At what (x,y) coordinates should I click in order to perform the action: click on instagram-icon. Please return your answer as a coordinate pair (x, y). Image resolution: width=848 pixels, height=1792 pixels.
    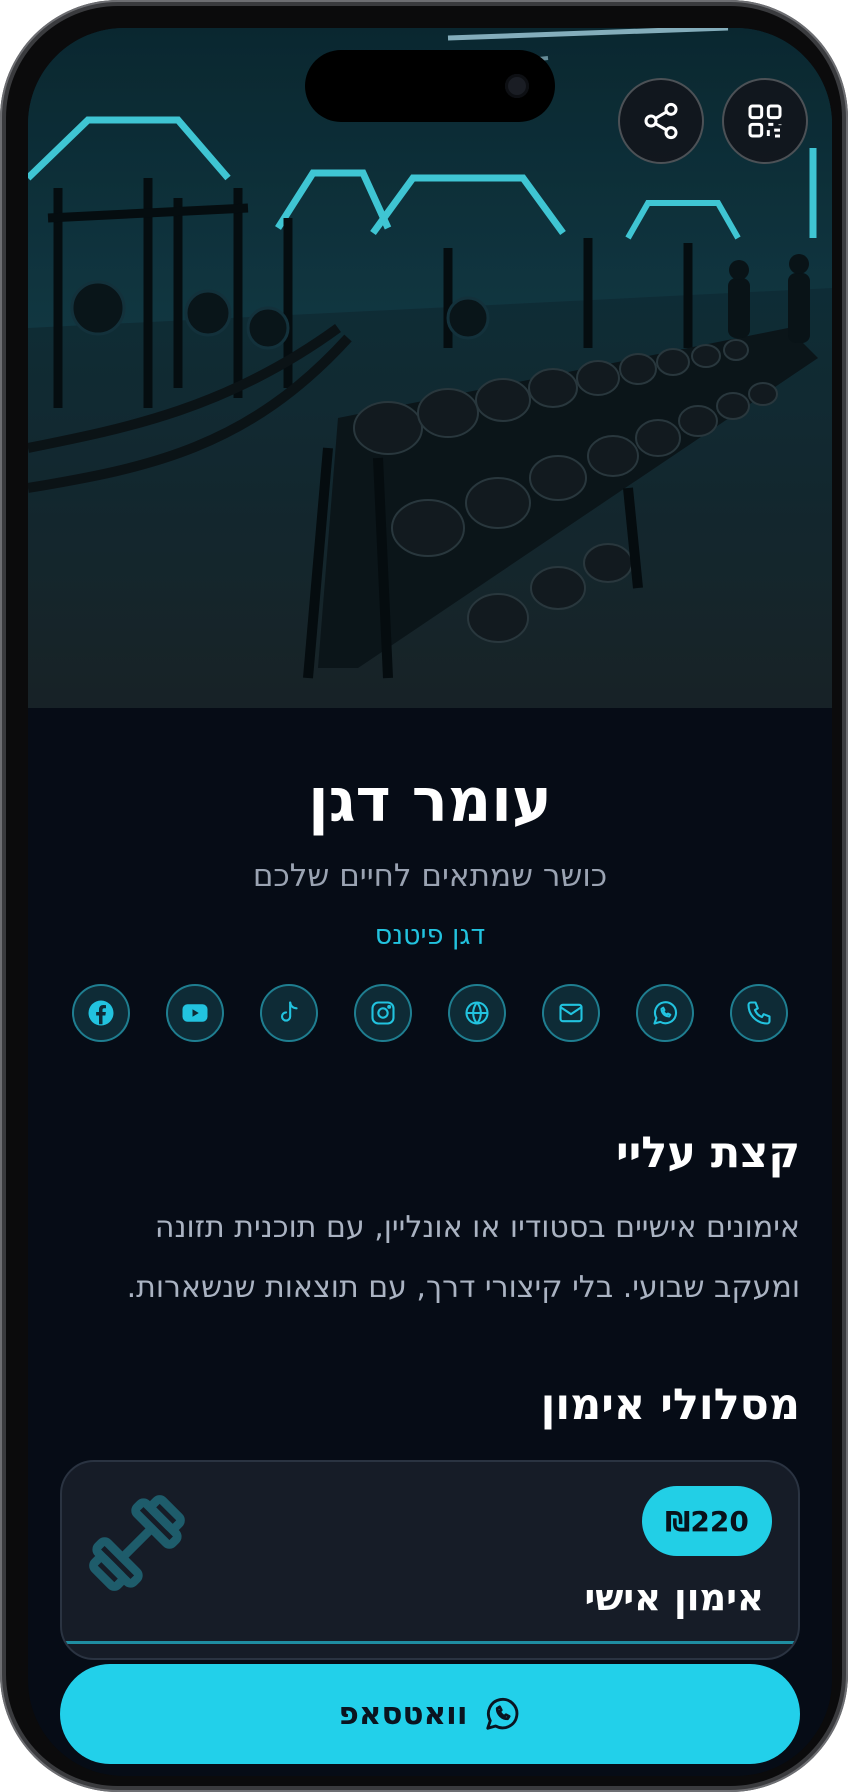
    Looking at the image, I should click on (383, 1013).